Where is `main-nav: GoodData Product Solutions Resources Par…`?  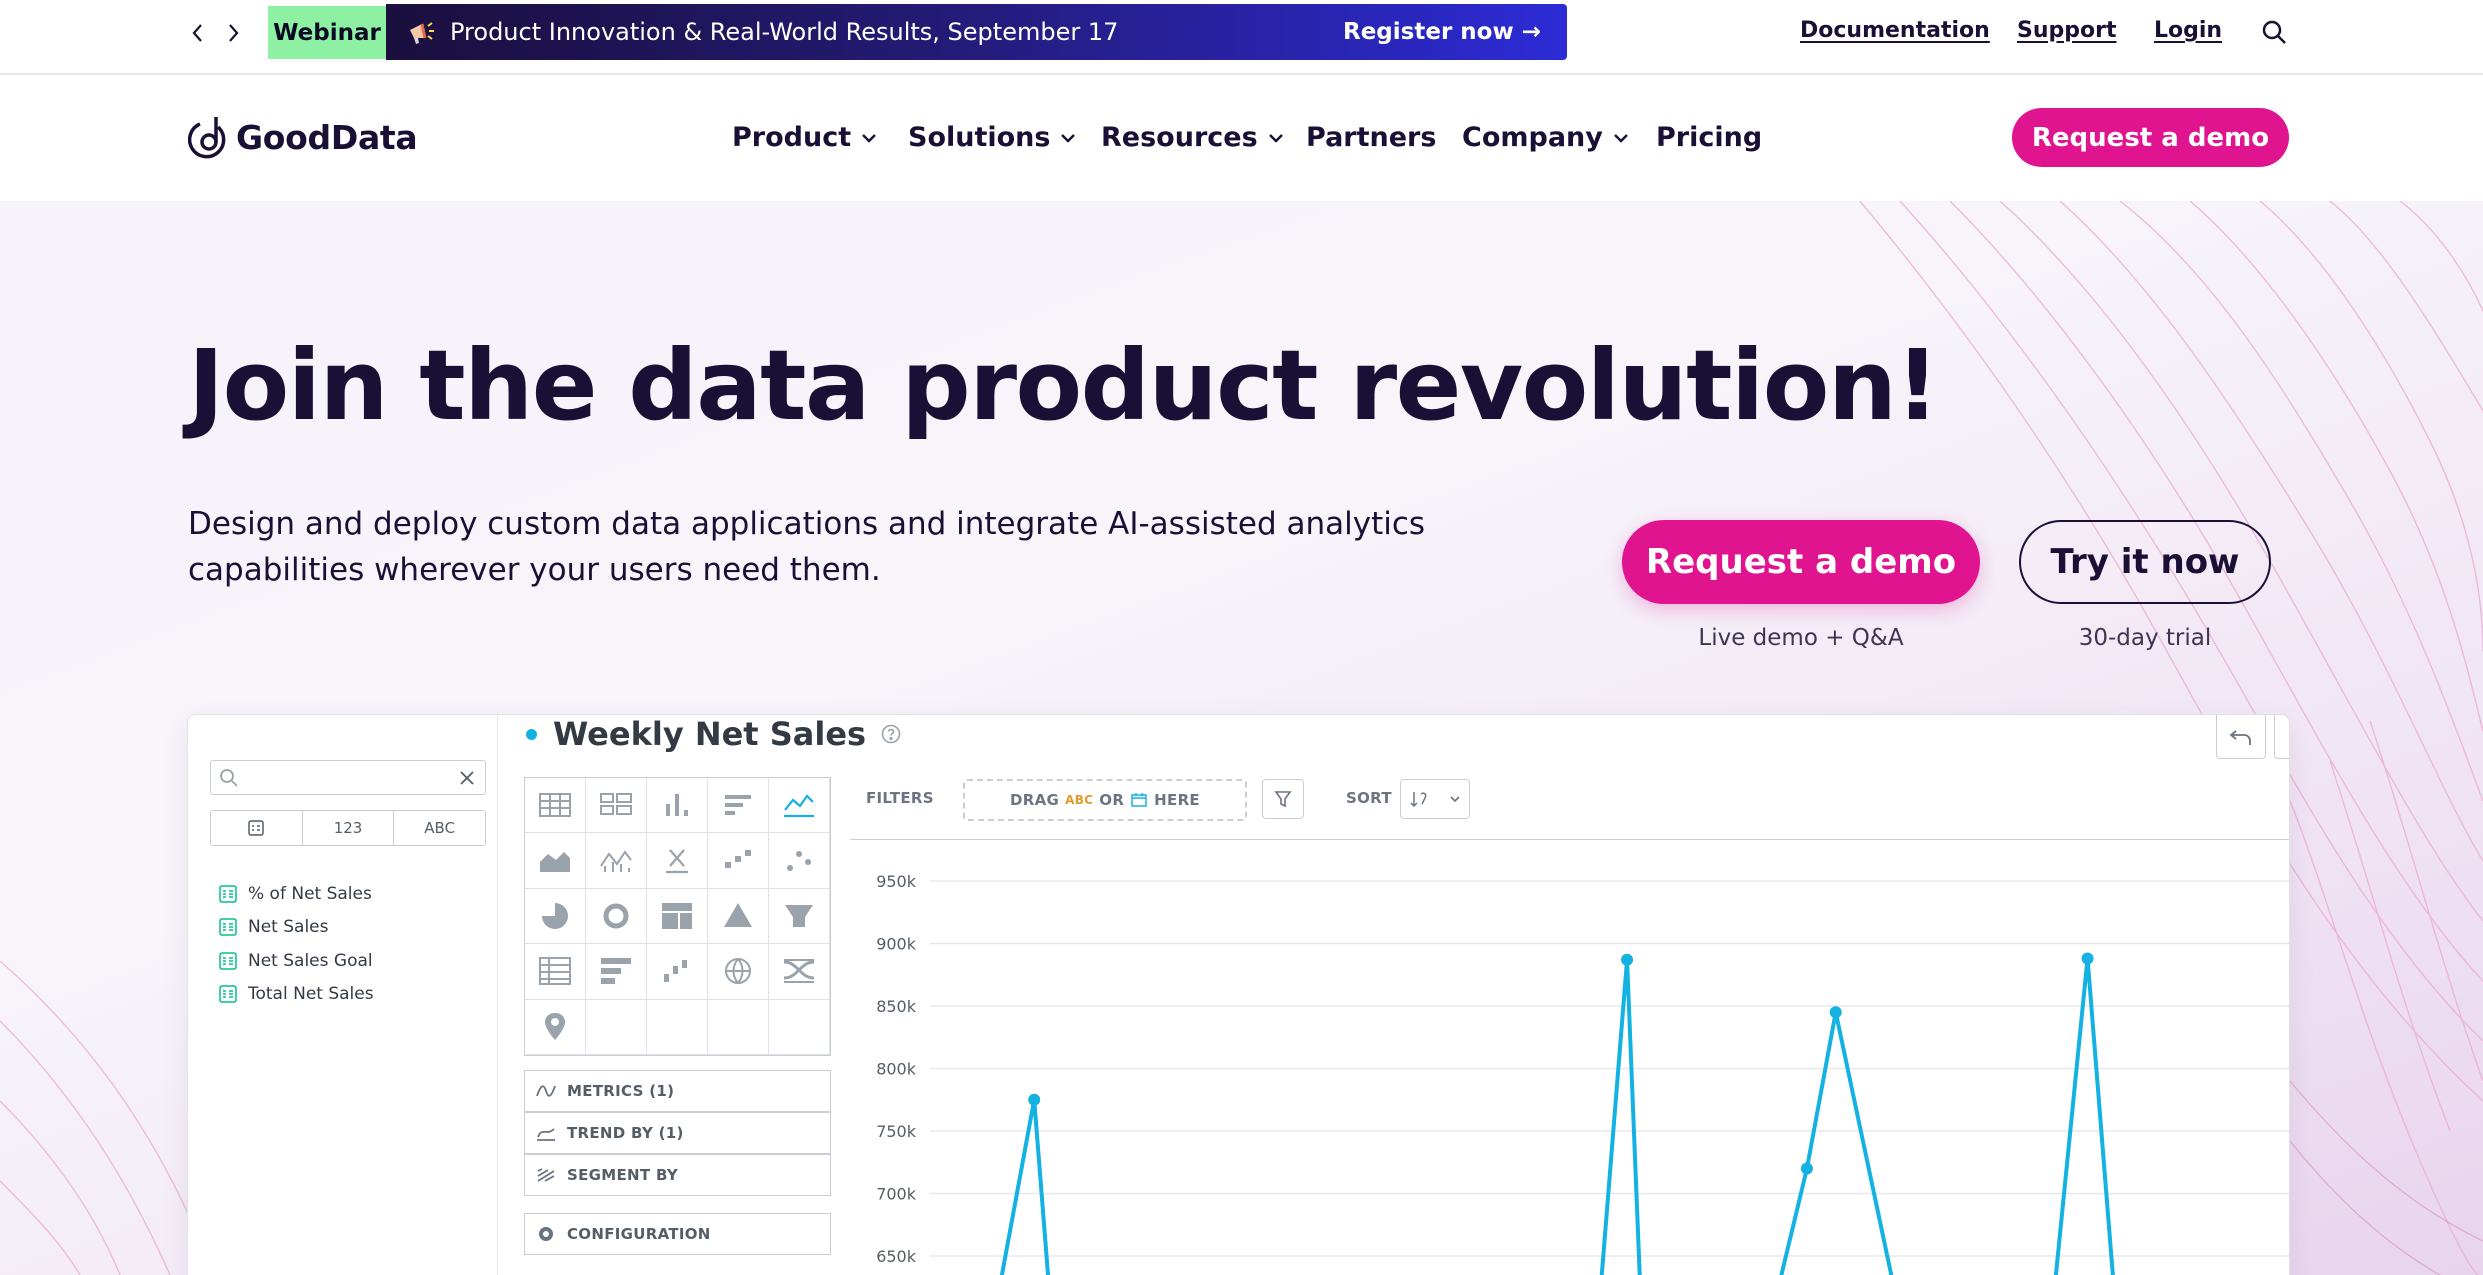 main-nav: GoodData Product Solutions Resources Par… is located at coordinates (1241, 139).